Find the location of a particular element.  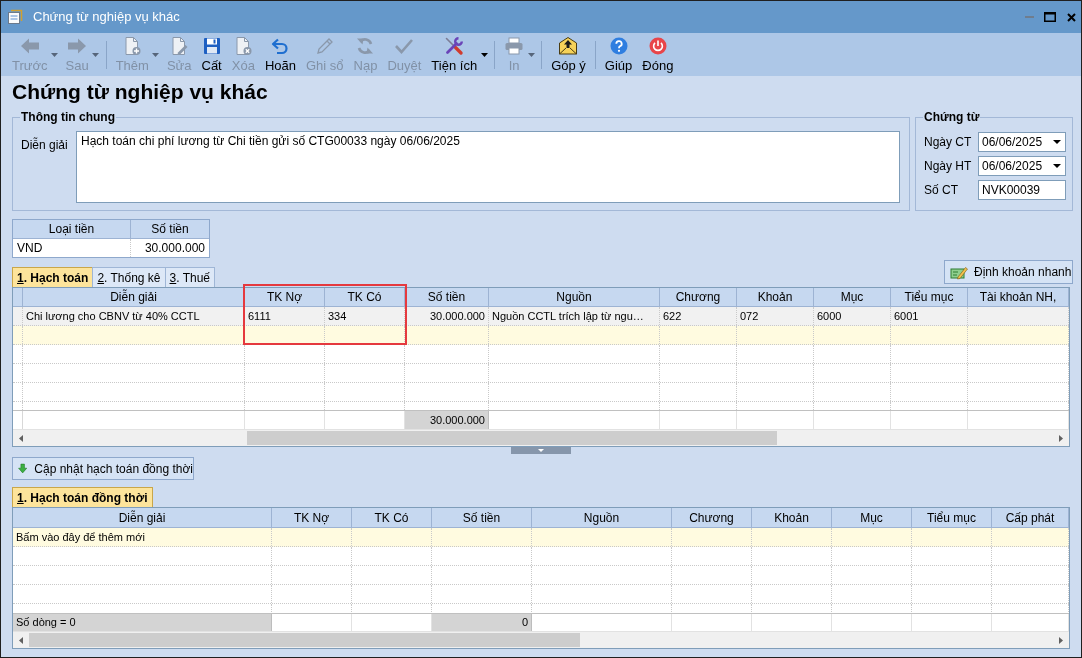

undo-icon is located at coordinates (280, 46).